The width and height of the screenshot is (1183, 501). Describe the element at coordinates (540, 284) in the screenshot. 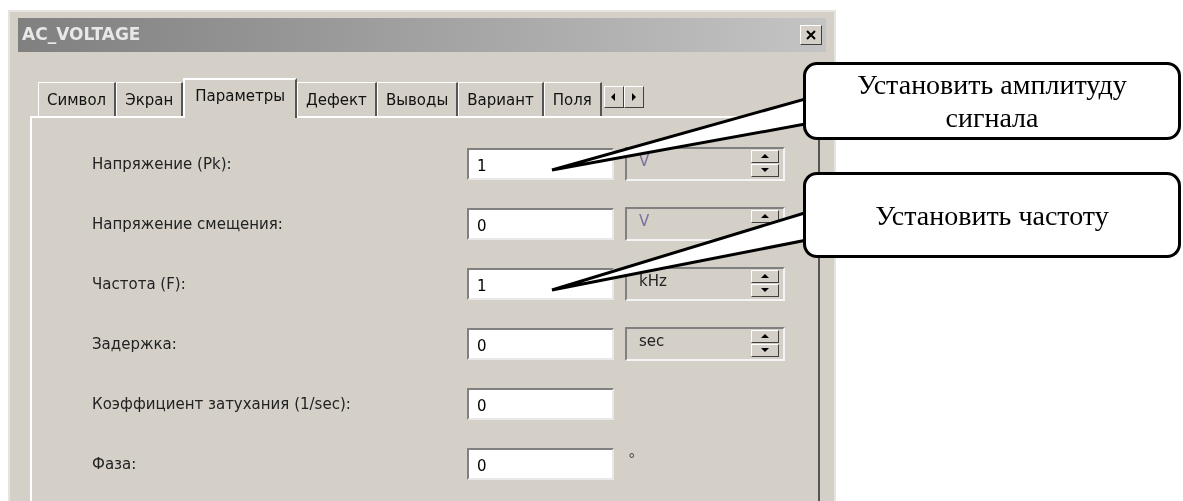

I see `value-field: 1` at that location.